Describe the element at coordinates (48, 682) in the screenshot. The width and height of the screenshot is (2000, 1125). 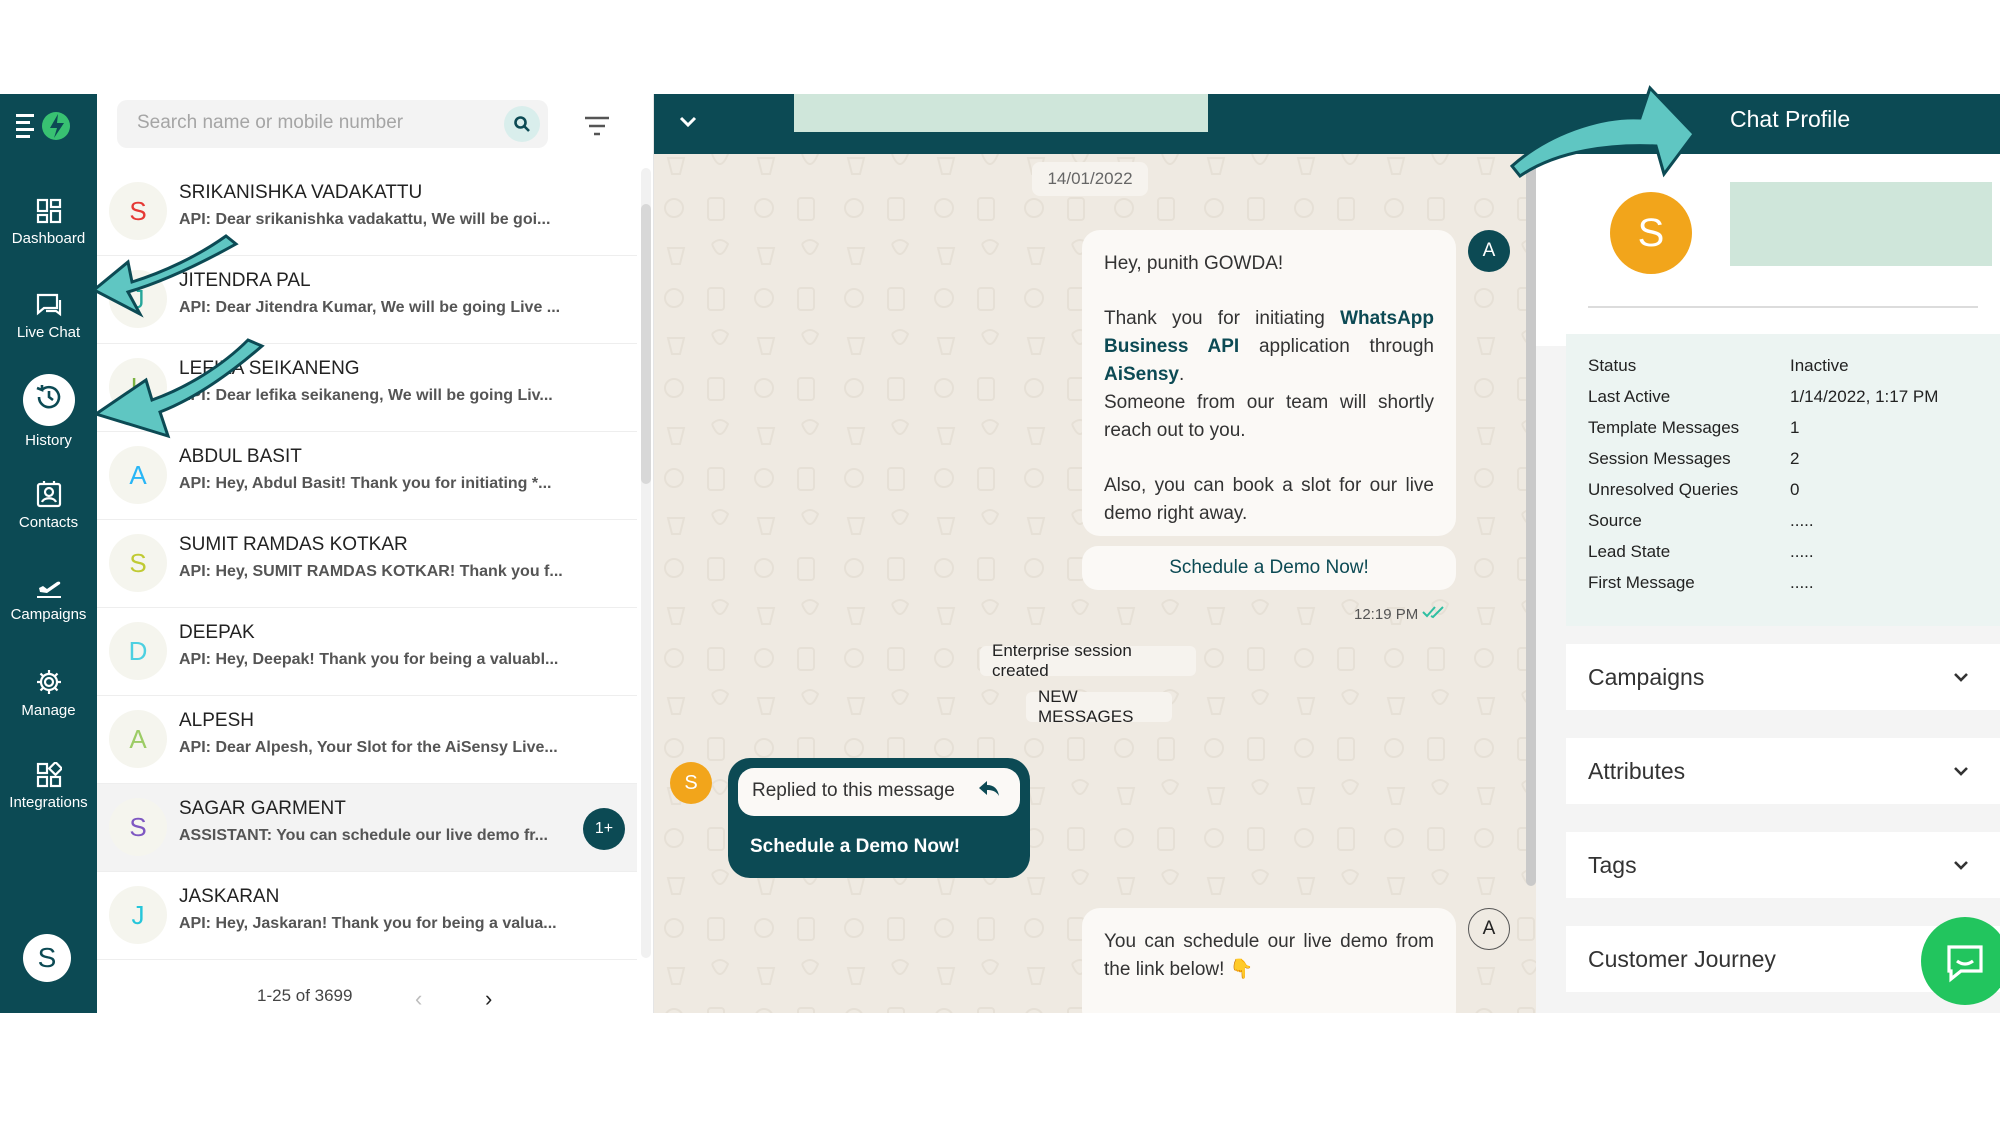
I see `gear-icon` at that location.